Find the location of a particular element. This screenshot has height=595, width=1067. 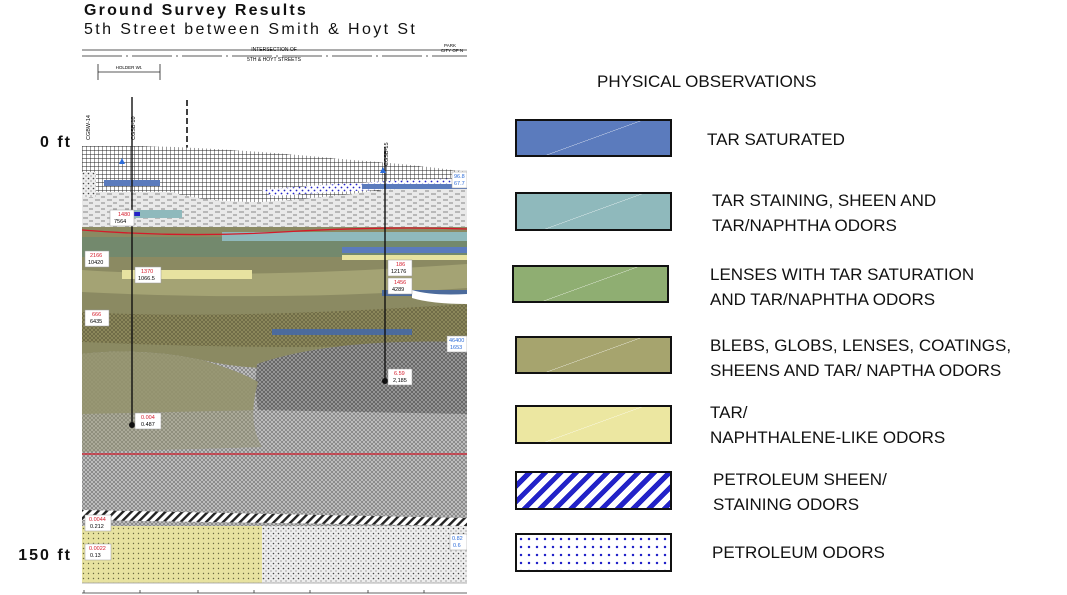

legend-swatch-tar-staining is located at coordinates (593, 211).